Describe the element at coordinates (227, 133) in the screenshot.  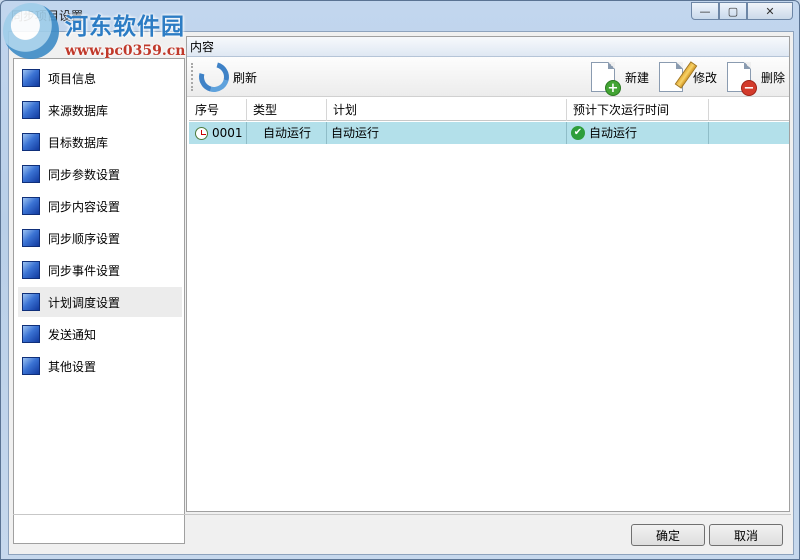
I see `cell-id-text: 0001` at that location.